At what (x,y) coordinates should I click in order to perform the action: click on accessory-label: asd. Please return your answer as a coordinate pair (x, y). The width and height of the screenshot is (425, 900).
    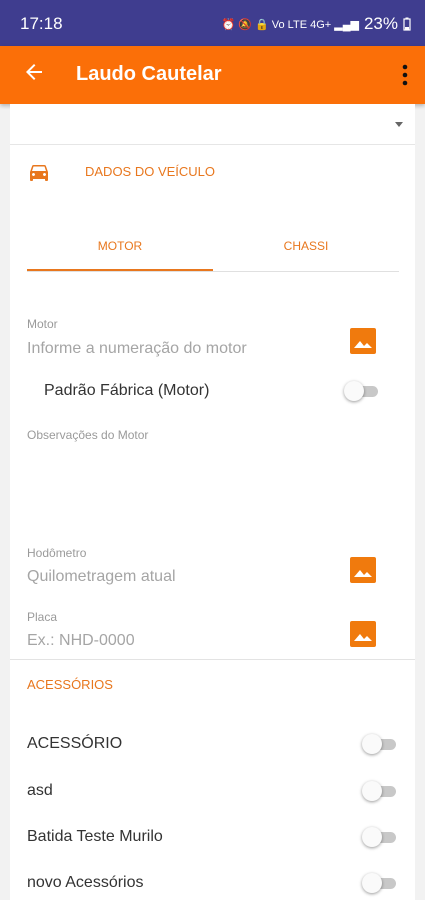
    Looking at the image, I should click on (40, 790).